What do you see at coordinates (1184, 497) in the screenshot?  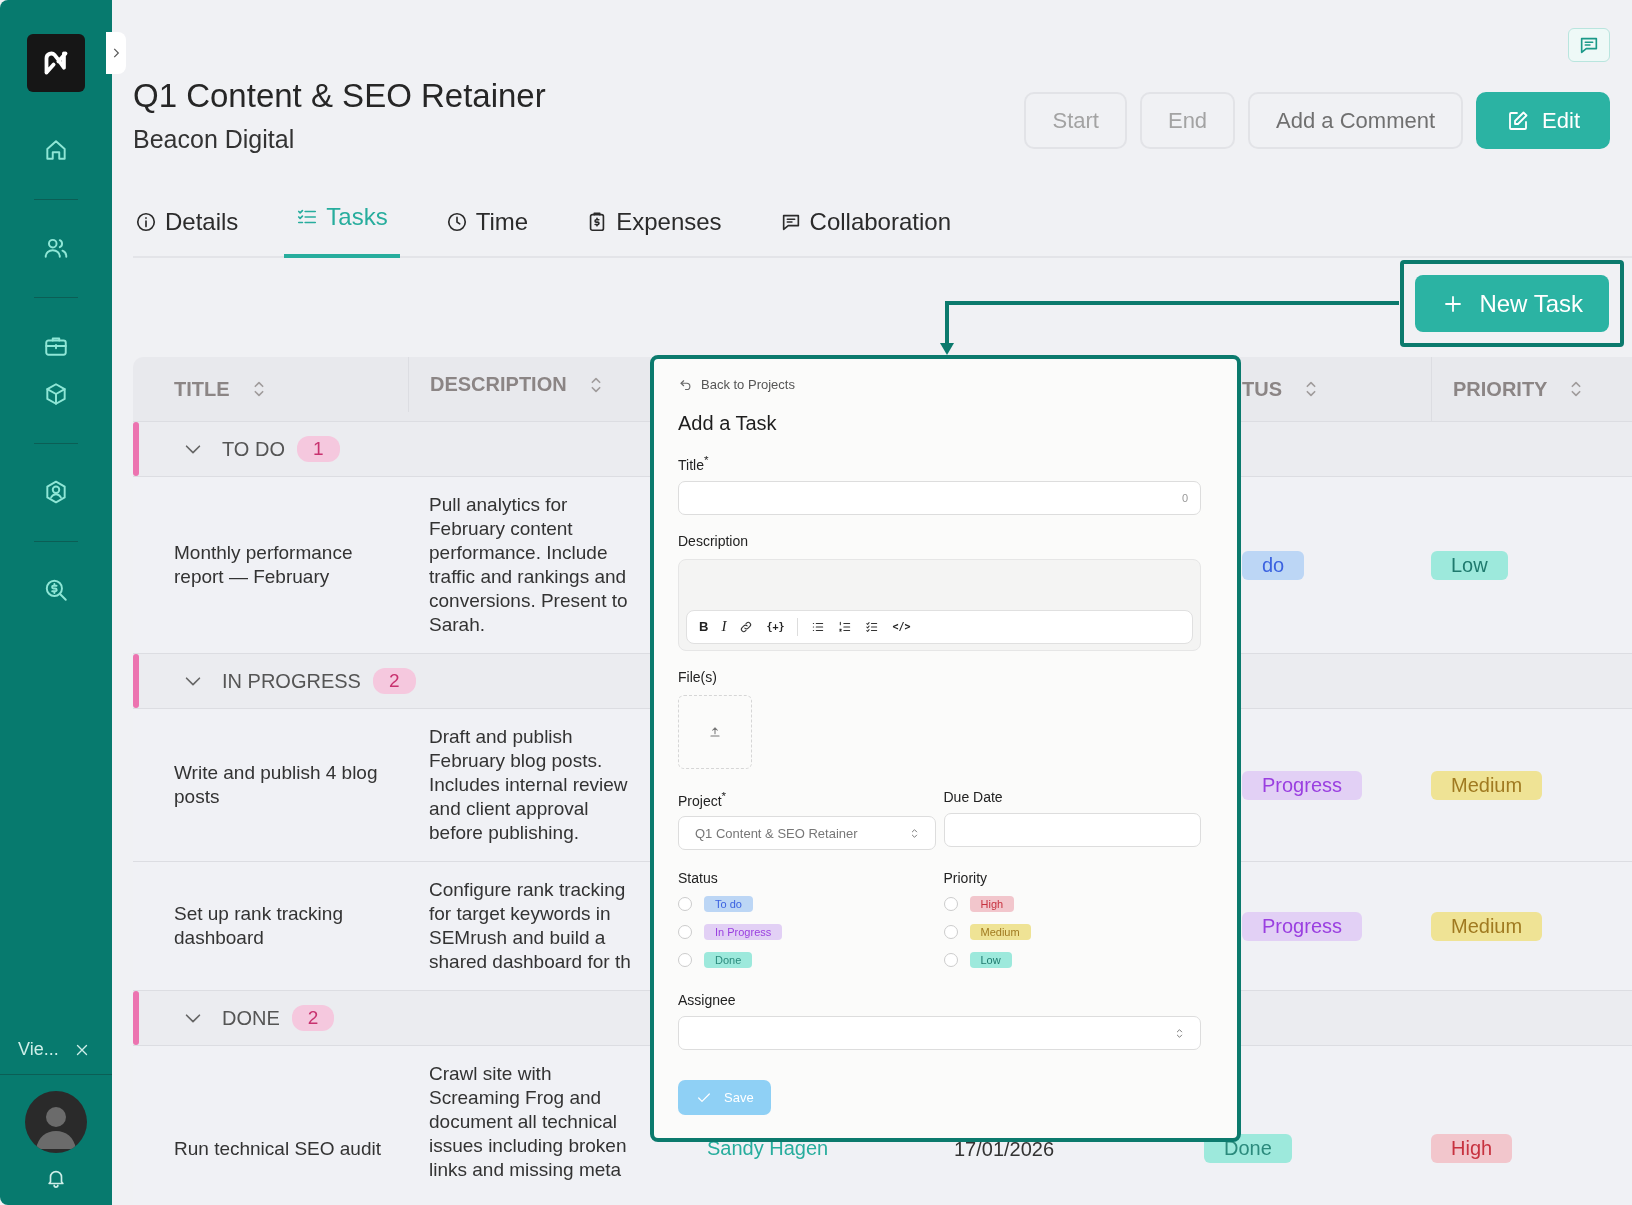 I see `character-counter: 0` at bounding box center [1184, 497].